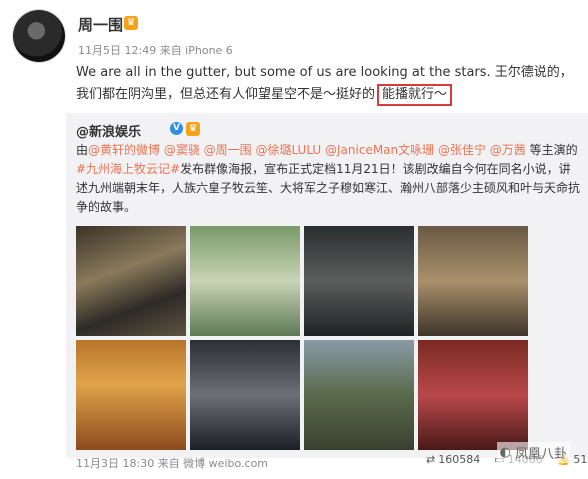  I want to click on user-badges: ♛, so click(131, 23).